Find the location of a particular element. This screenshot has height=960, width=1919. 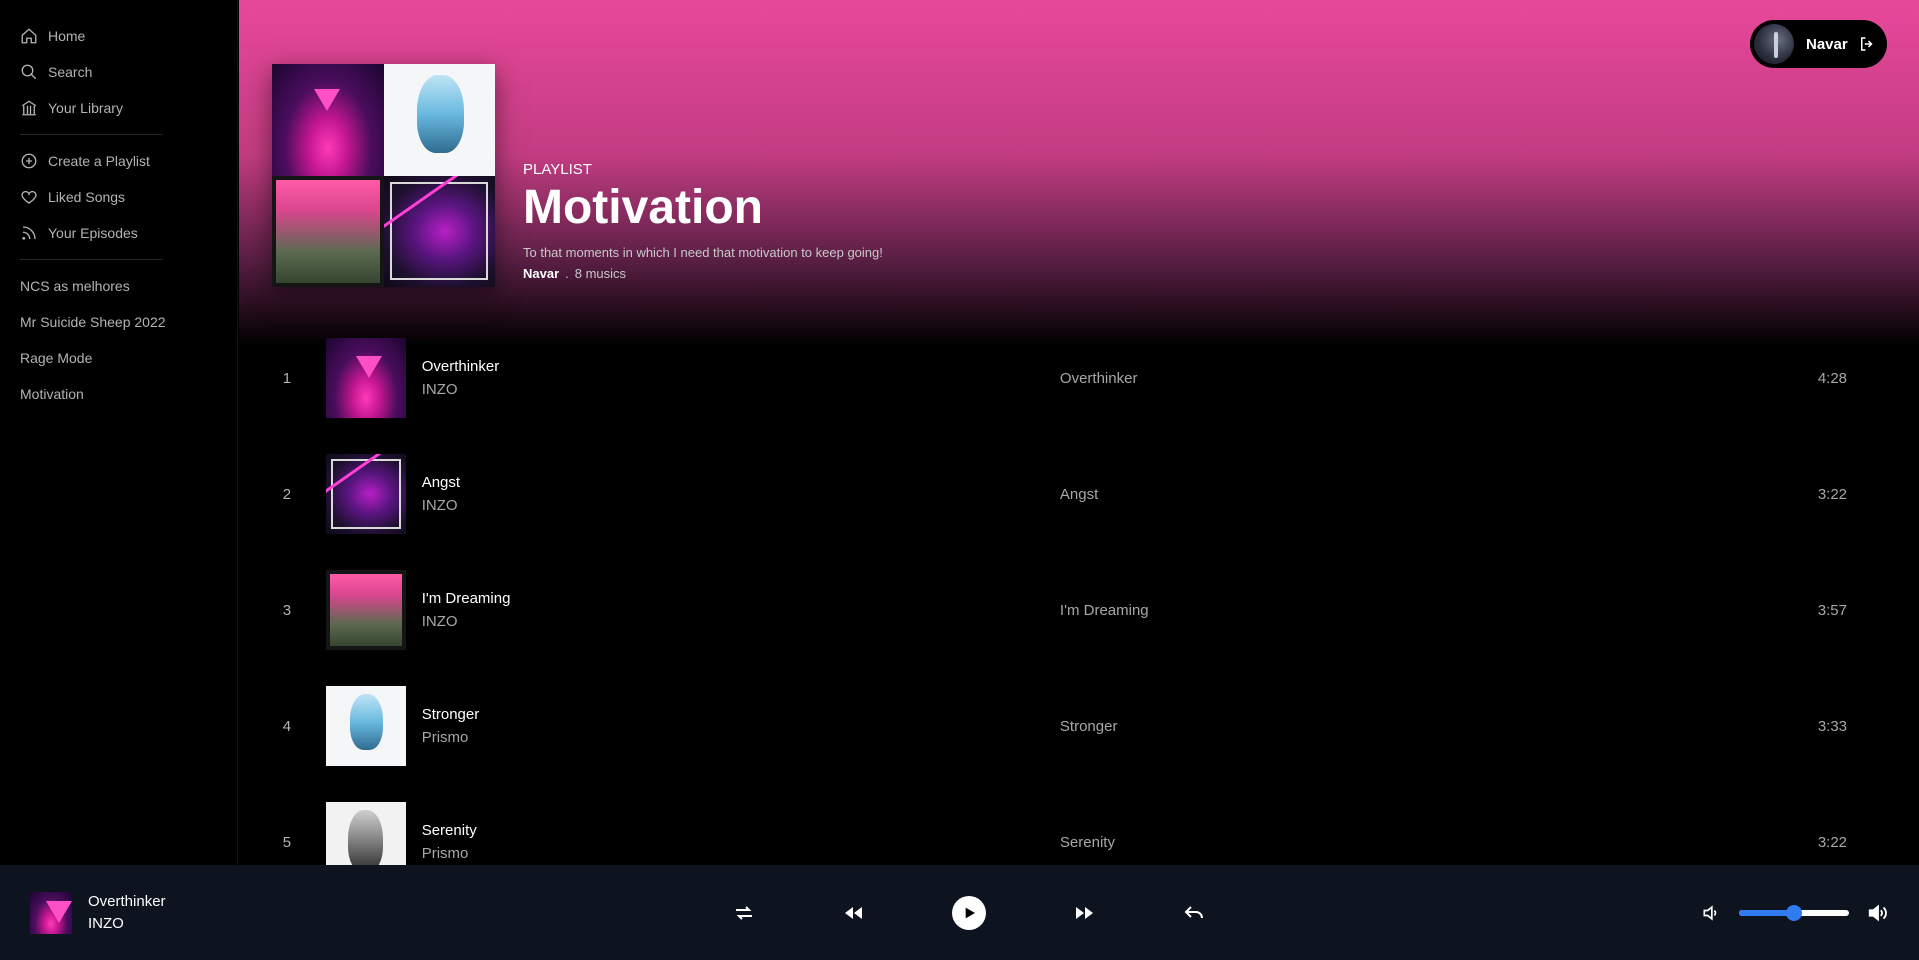

user-menu: Navar is located at coordinates (1818, 44).